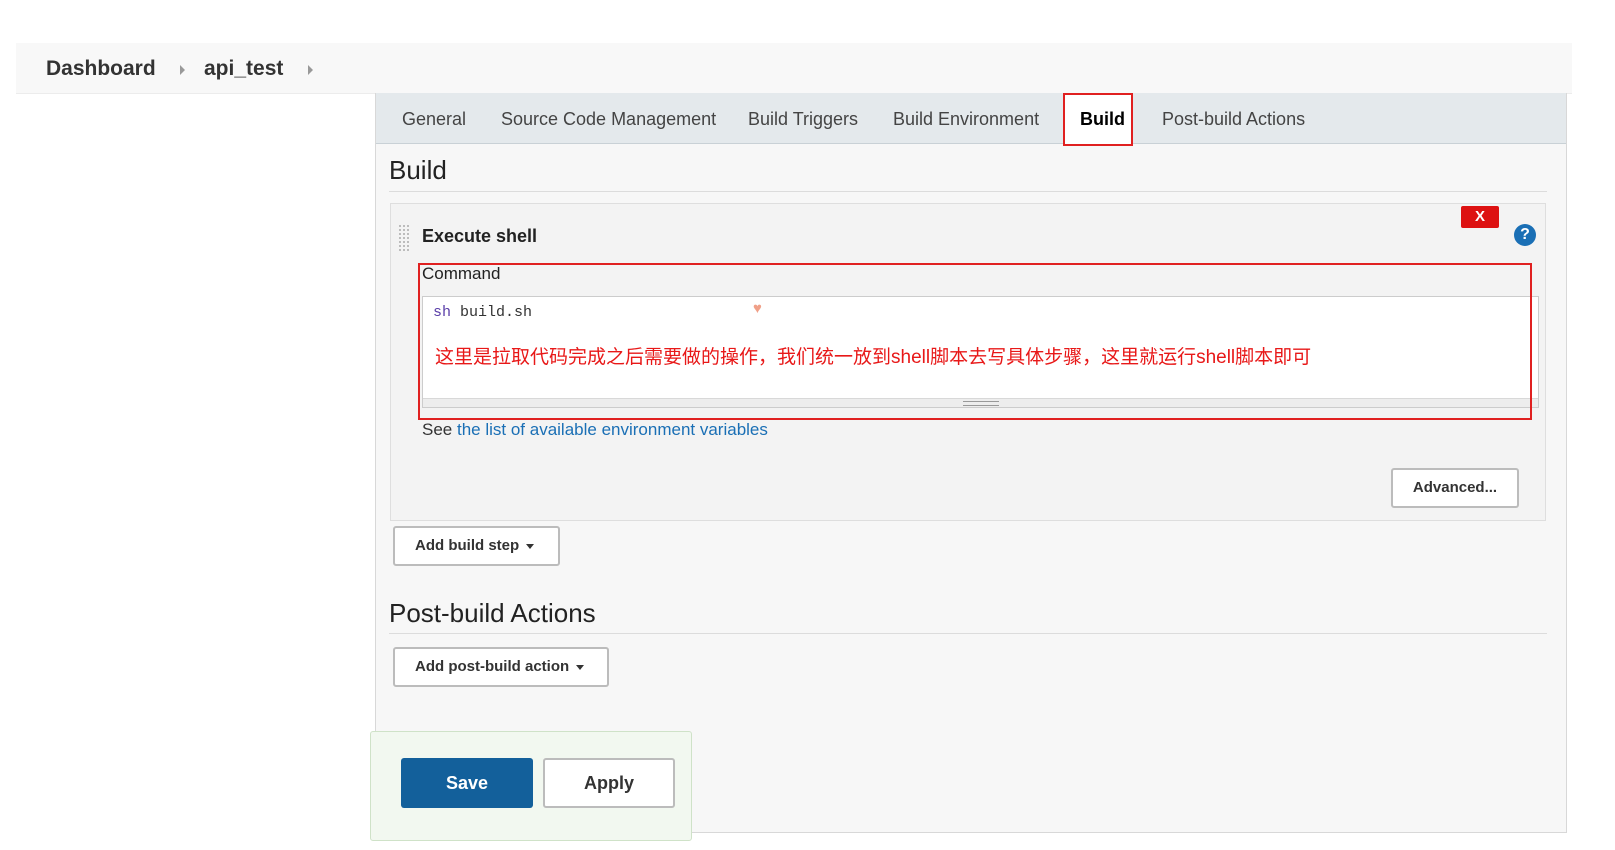 The image size is (1615, 850). I want to click on tab-source-code-management: Source Code Management, so click(608, 119).